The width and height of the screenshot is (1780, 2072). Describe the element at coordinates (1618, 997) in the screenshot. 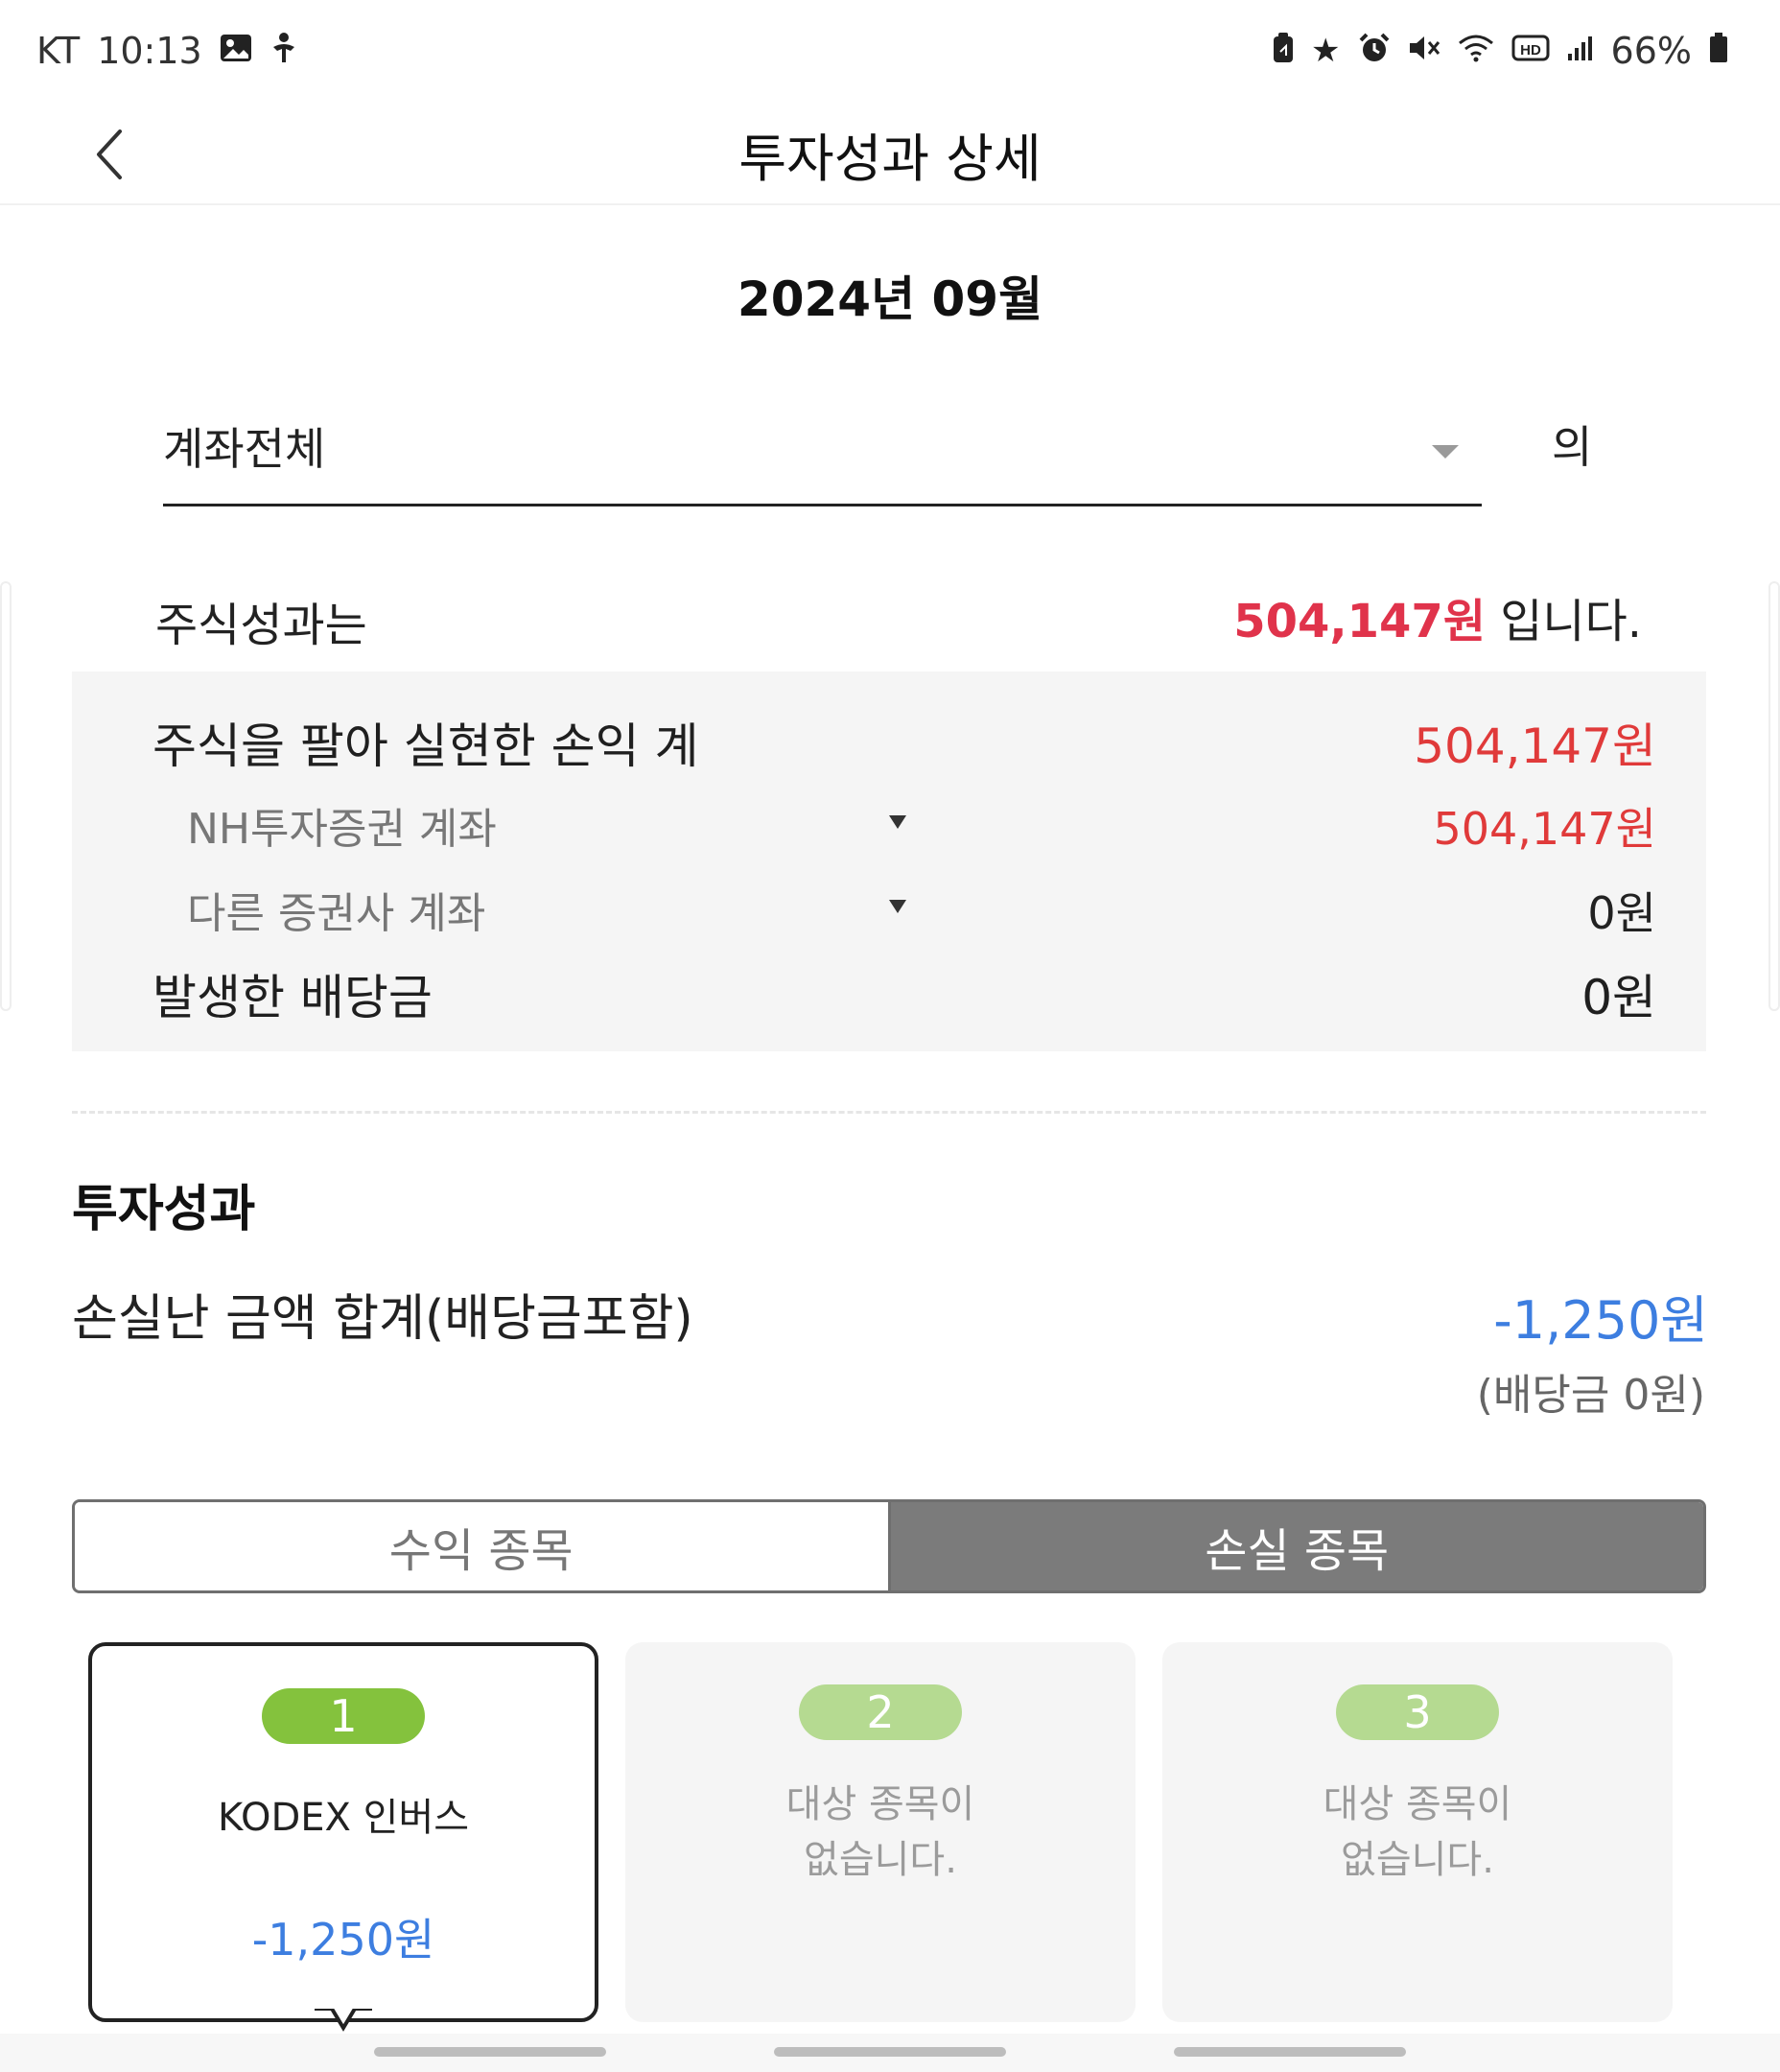

I see `dividend-value: 0원` at that location.